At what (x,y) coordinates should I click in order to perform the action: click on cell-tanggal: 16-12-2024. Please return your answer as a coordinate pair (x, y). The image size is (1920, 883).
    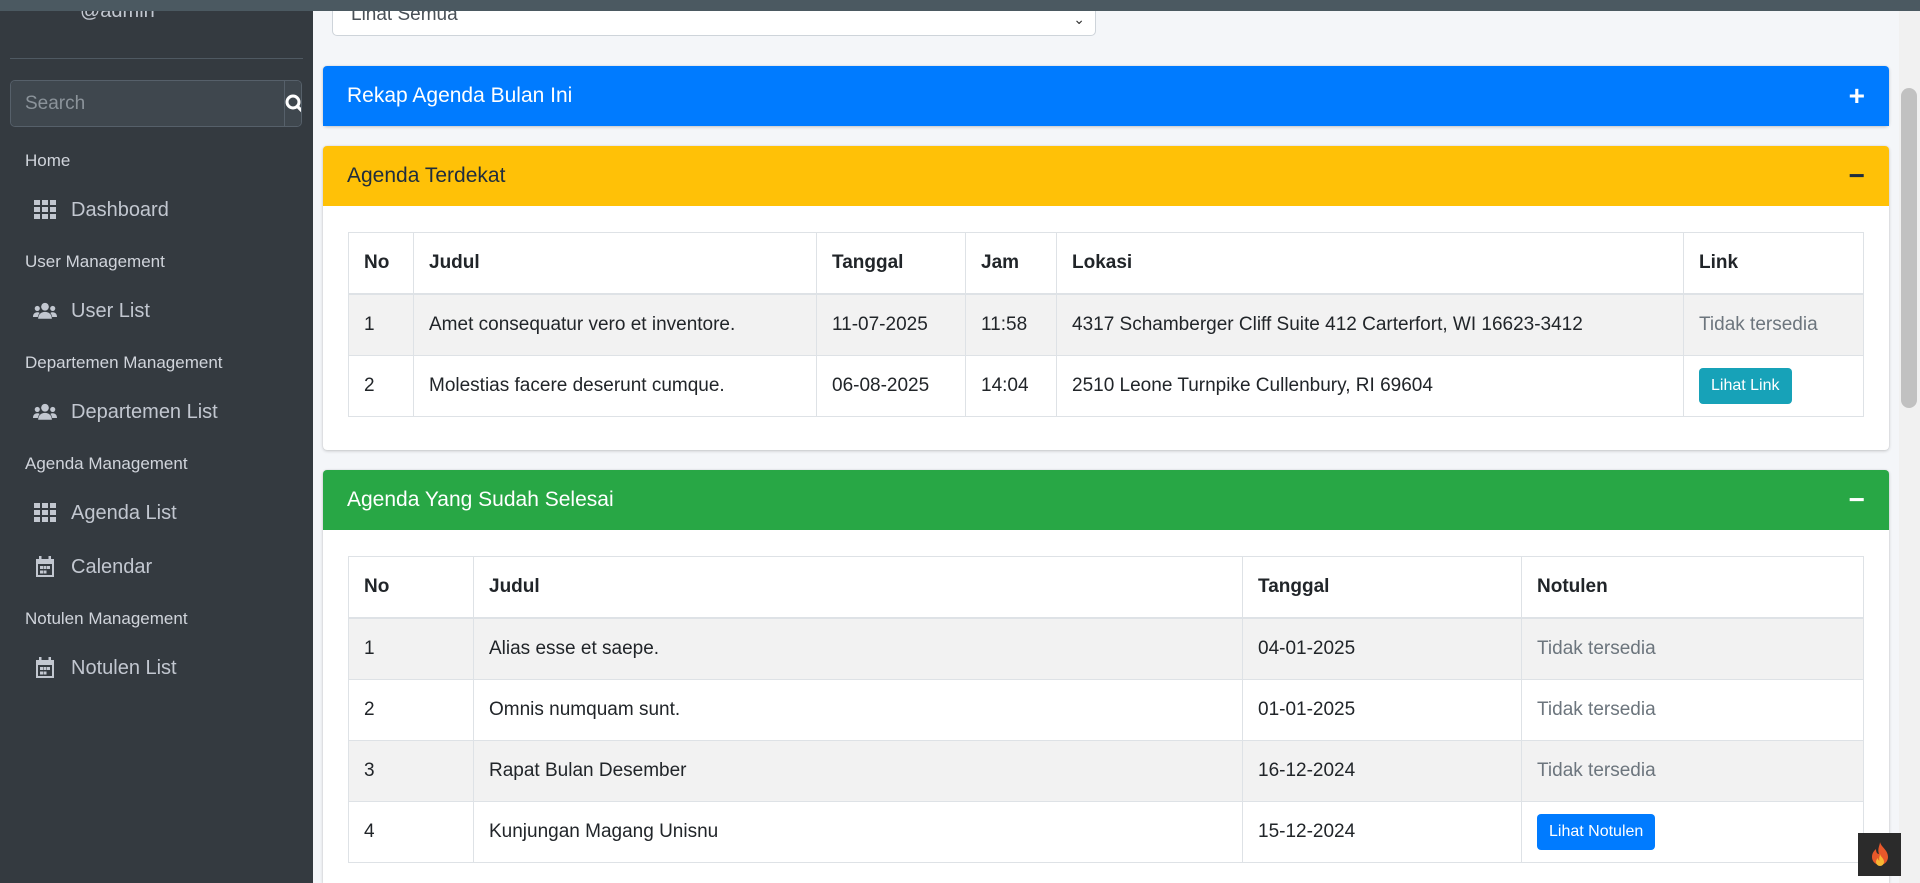
    Looking at the image, I should click on (1382, 771).